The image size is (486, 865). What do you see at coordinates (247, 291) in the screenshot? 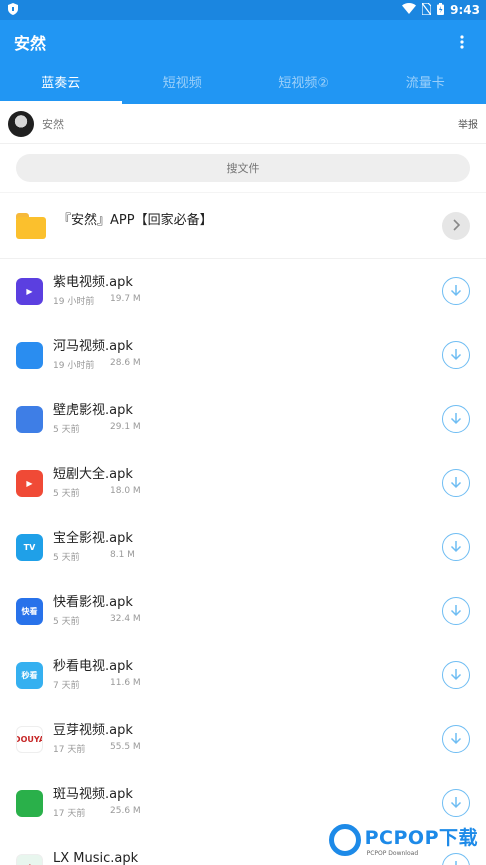
I see `file-meta: 紫电视频.apk 19 小时前 19.7 M` at bounding box center [247, 291].